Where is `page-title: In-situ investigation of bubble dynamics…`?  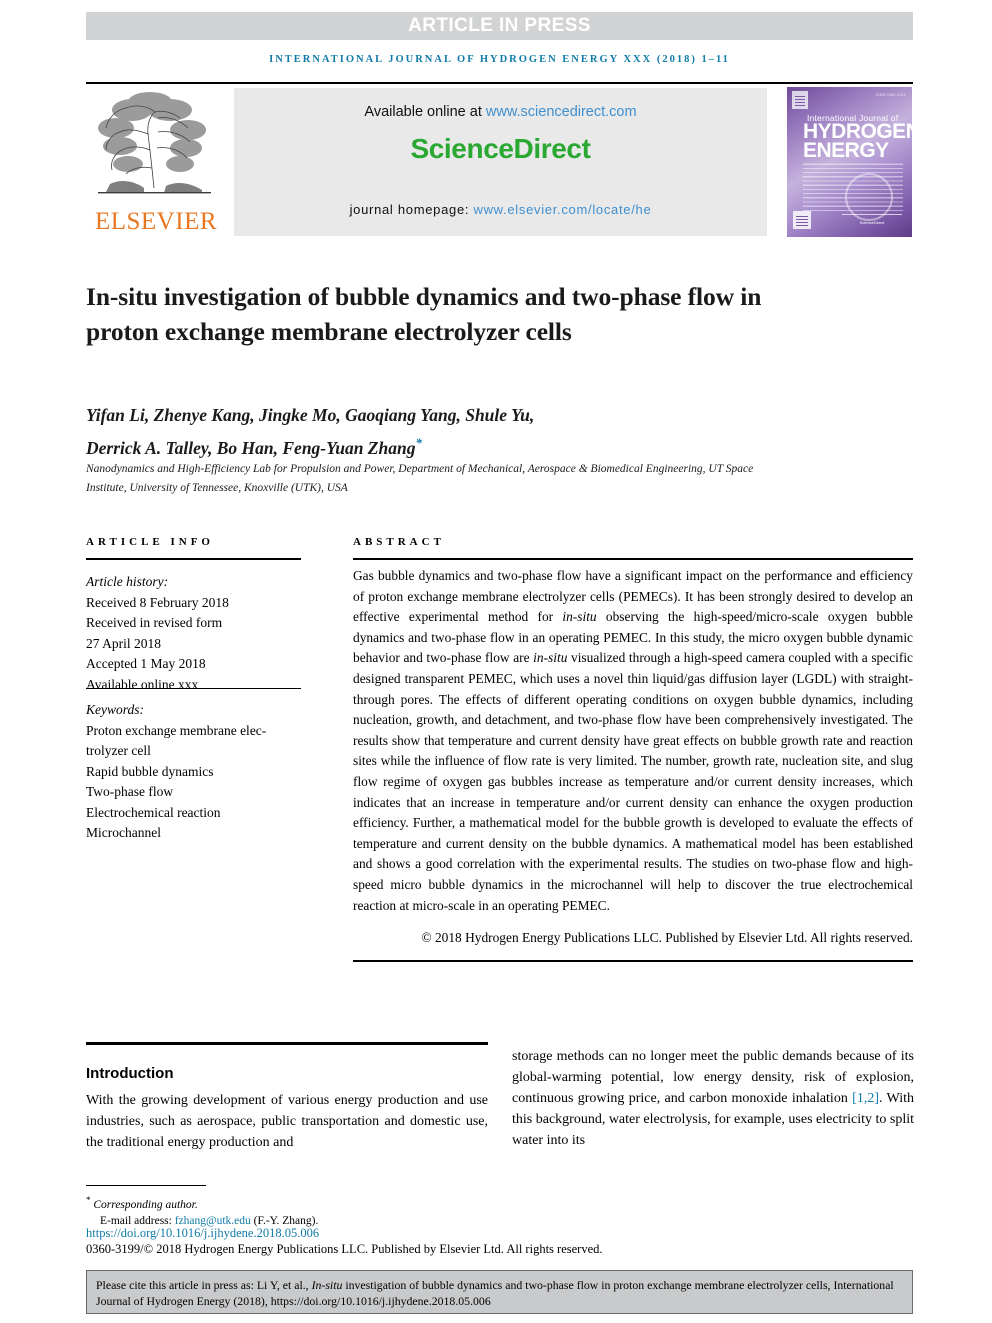 page-title: In-situ investigation of bubble dynamics… is located at coordinates (424, 314).